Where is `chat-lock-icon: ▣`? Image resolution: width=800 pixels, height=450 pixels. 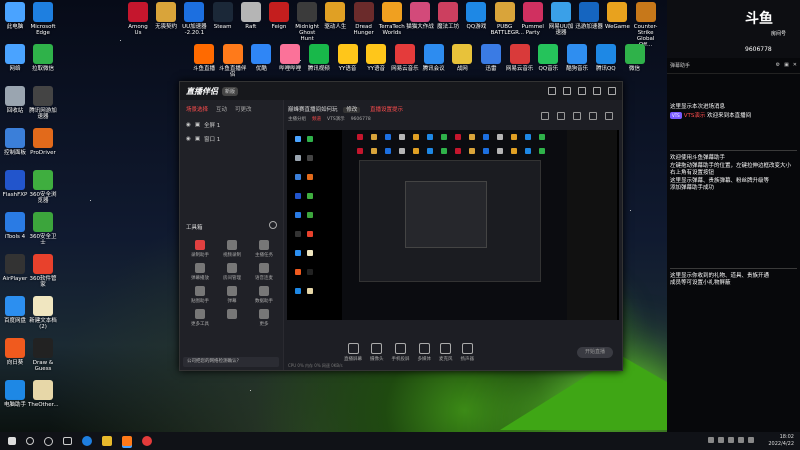
chat-lock-icon: ▣ is located at coordinates (786, 65).